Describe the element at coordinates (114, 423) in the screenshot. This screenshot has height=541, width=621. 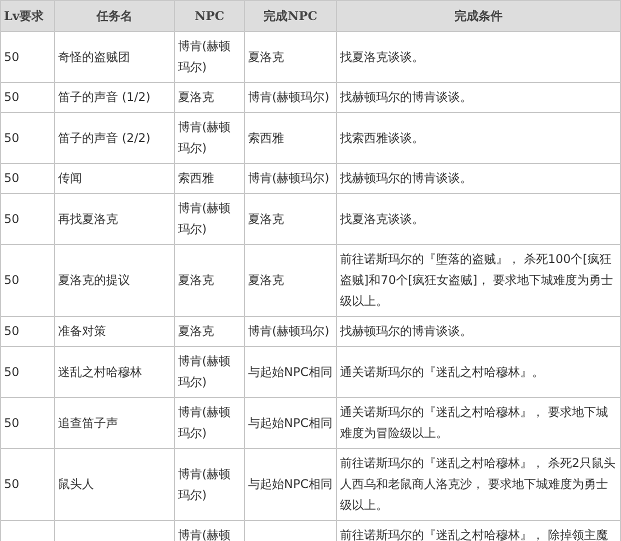
I see `table-cell: 追查笛子声` at that location.